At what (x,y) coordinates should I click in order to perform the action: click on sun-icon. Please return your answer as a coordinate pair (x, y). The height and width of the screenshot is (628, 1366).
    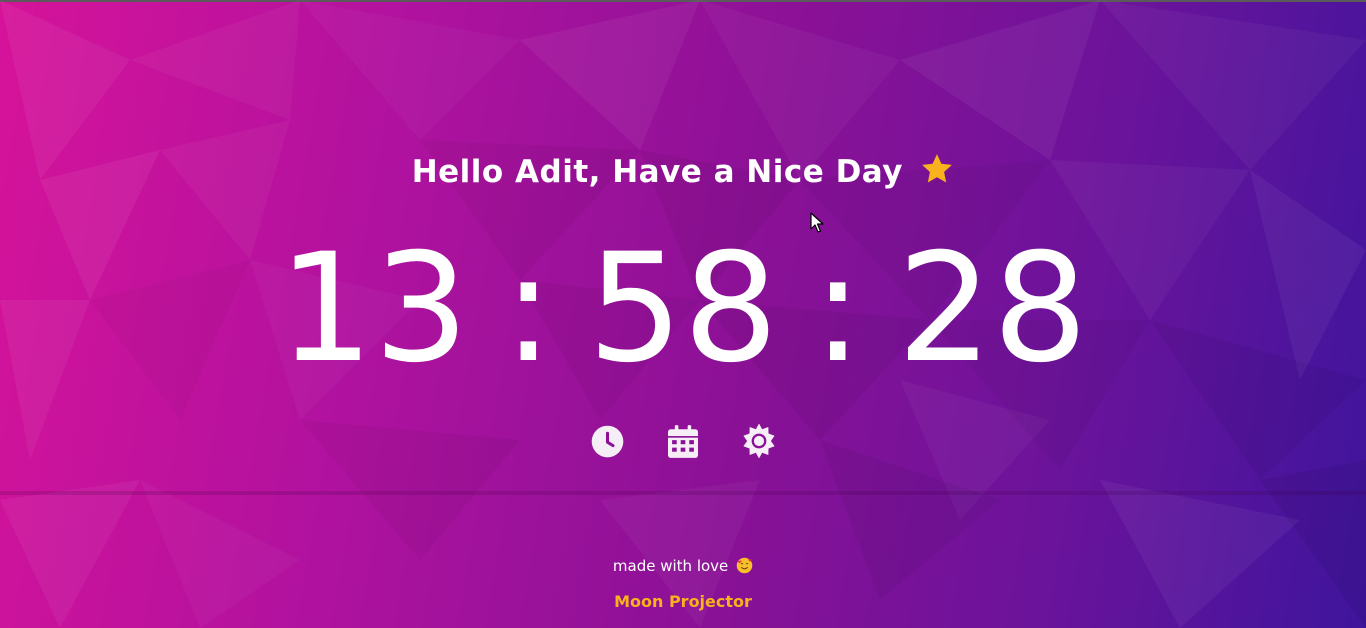
    Looking at the image, I should click on (759, 441).